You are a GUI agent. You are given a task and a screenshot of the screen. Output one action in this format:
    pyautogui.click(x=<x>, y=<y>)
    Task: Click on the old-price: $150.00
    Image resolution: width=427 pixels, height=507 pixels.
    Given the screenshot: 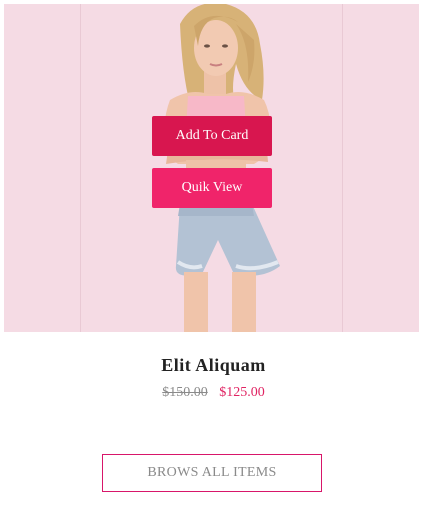 What is the action you would take?
    pyautogui.click(x=185, y=392)
    